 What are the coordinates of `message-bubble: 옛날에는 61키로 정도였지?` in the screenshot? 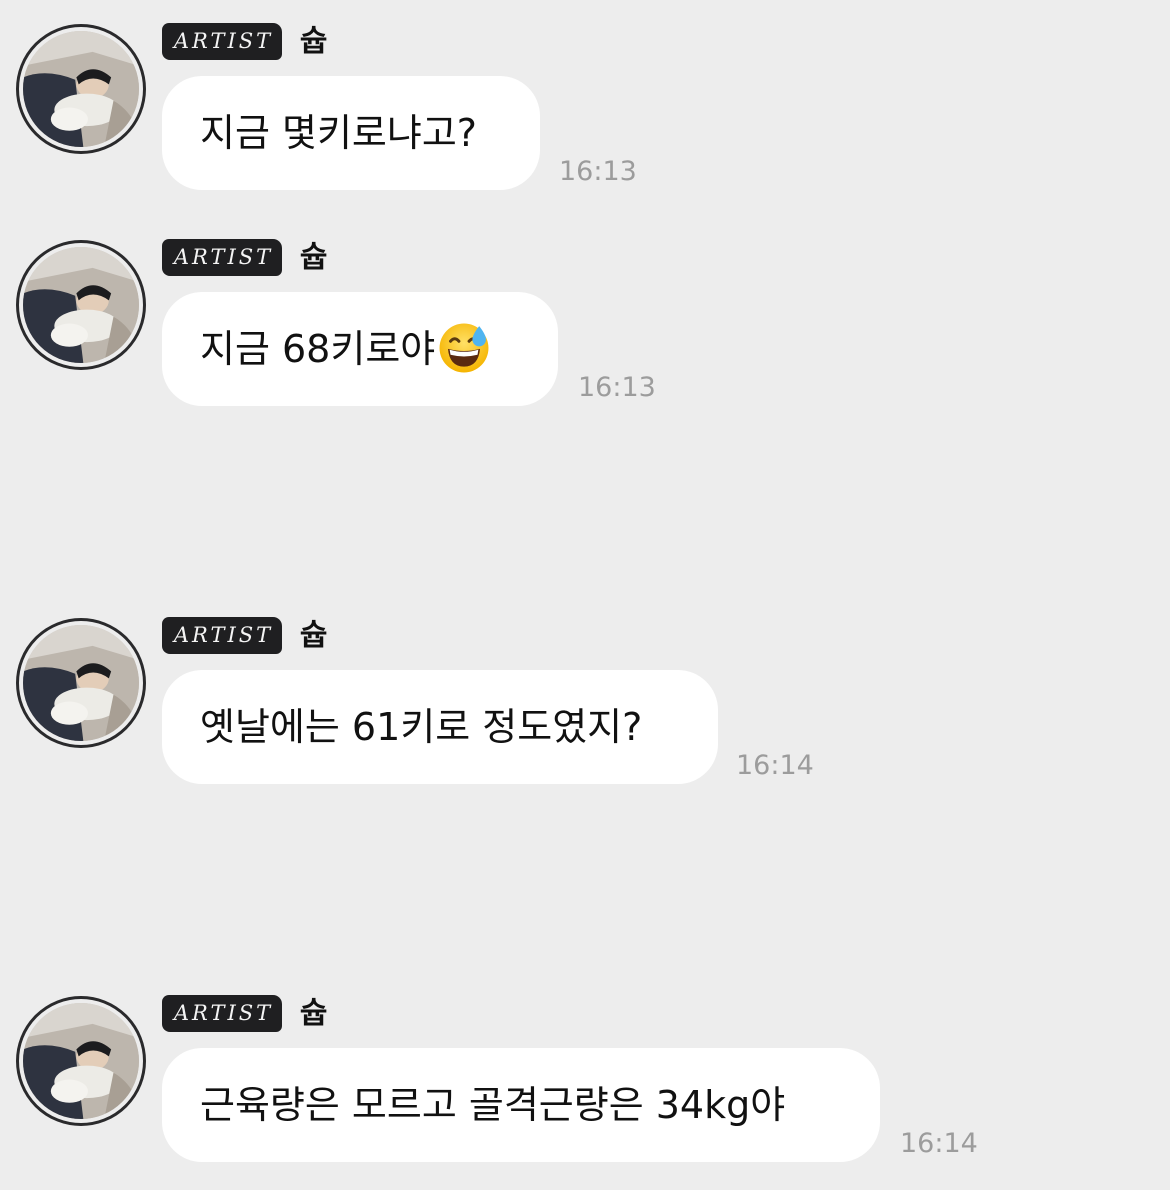 It's located at (440, 727).